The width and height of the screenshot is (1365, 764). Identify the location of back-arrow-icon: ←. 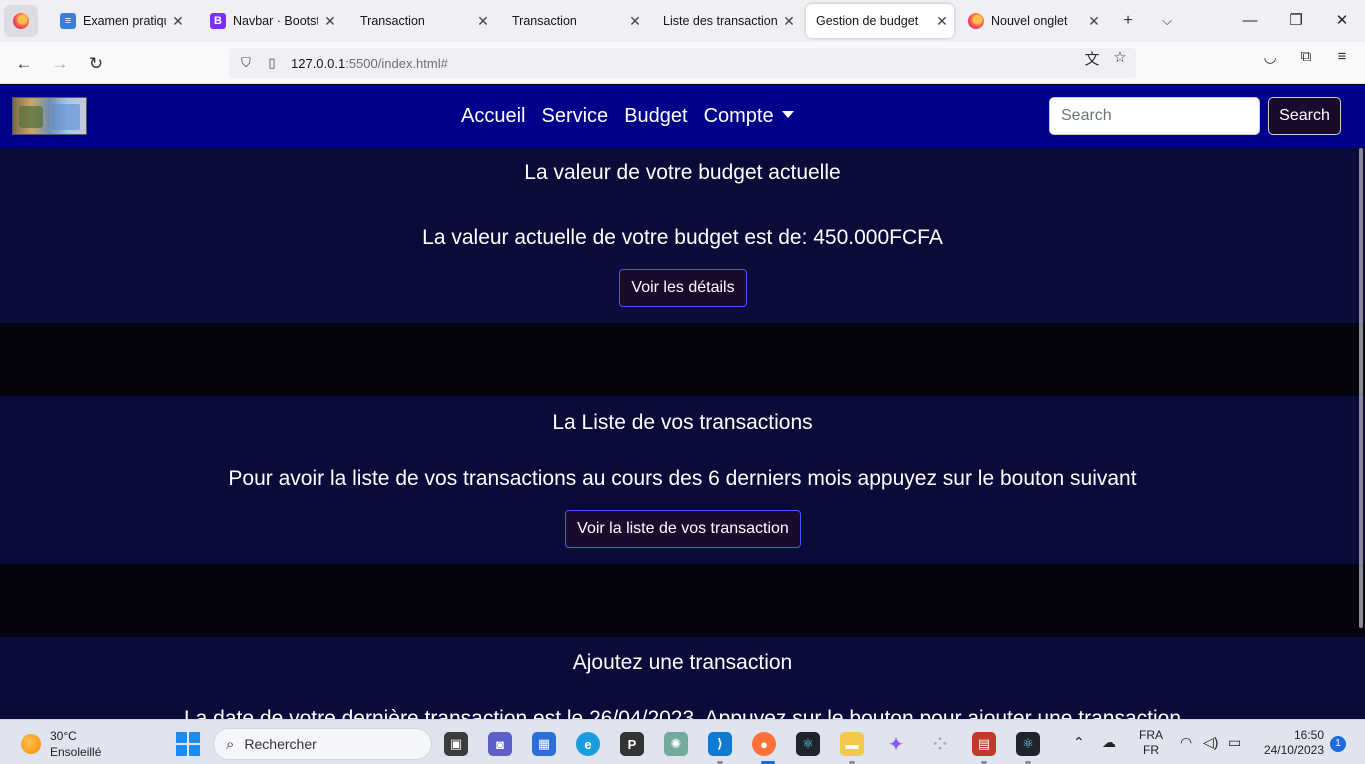
(24, 64).